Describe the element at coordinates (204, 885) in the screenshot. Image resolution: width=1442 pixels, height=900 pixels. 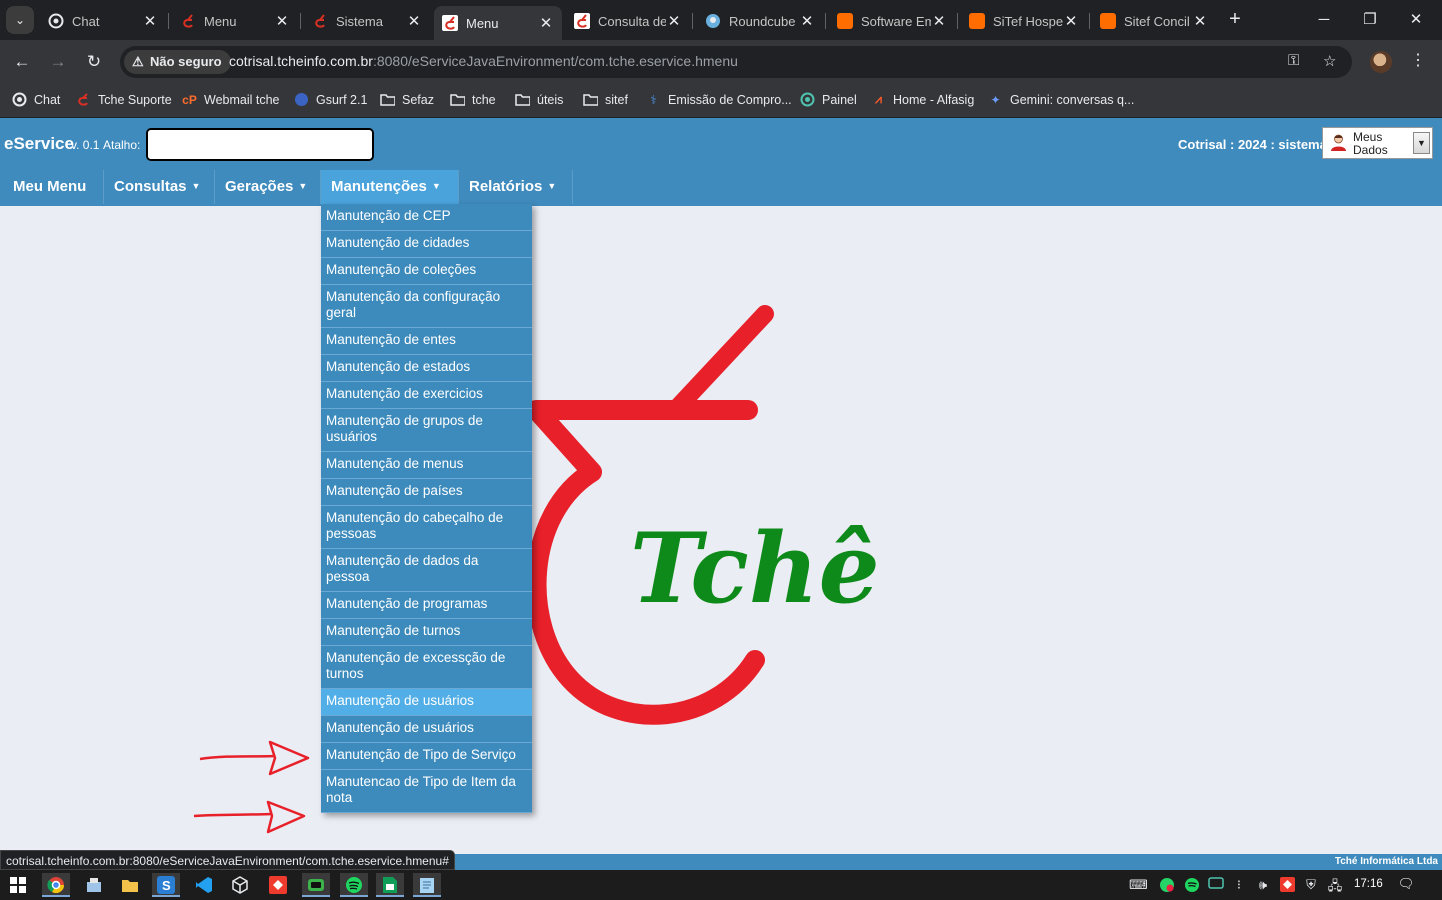
I see `vscode-icon` at that location.